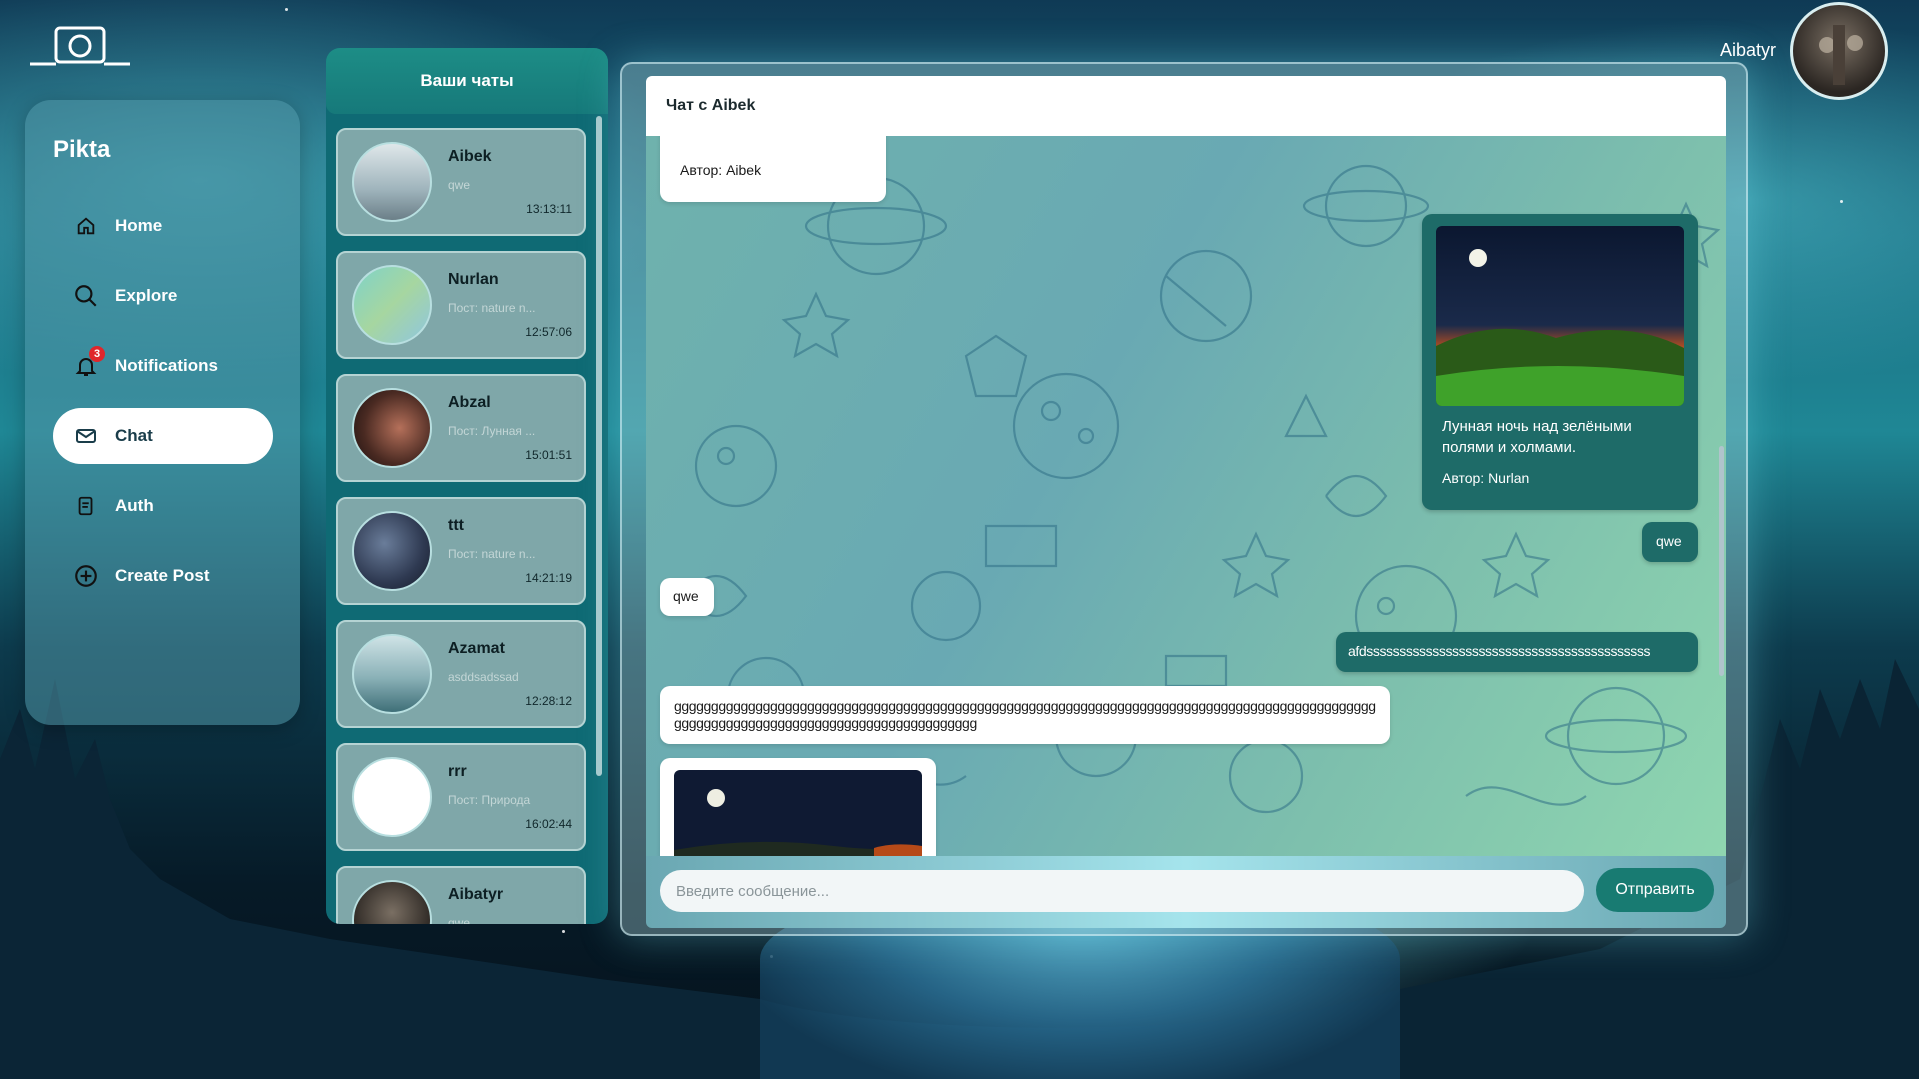 Image resolution: width=1919 pixels, height=1079 pixels. I want to click on sidebar-item-label: Chat, so click(134, 435).